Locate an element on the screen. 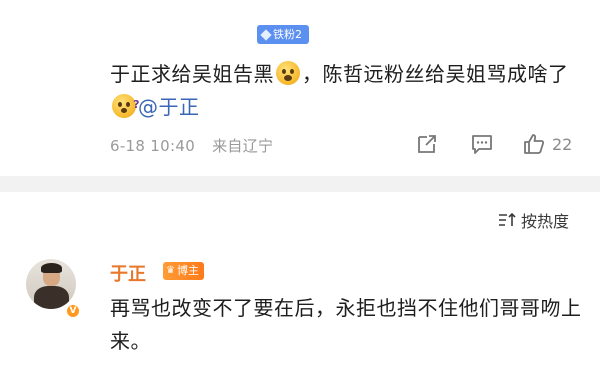 Image resolution: width=600 pixels, height=366 pixels. share-icon is located at coordinates (427, 144).